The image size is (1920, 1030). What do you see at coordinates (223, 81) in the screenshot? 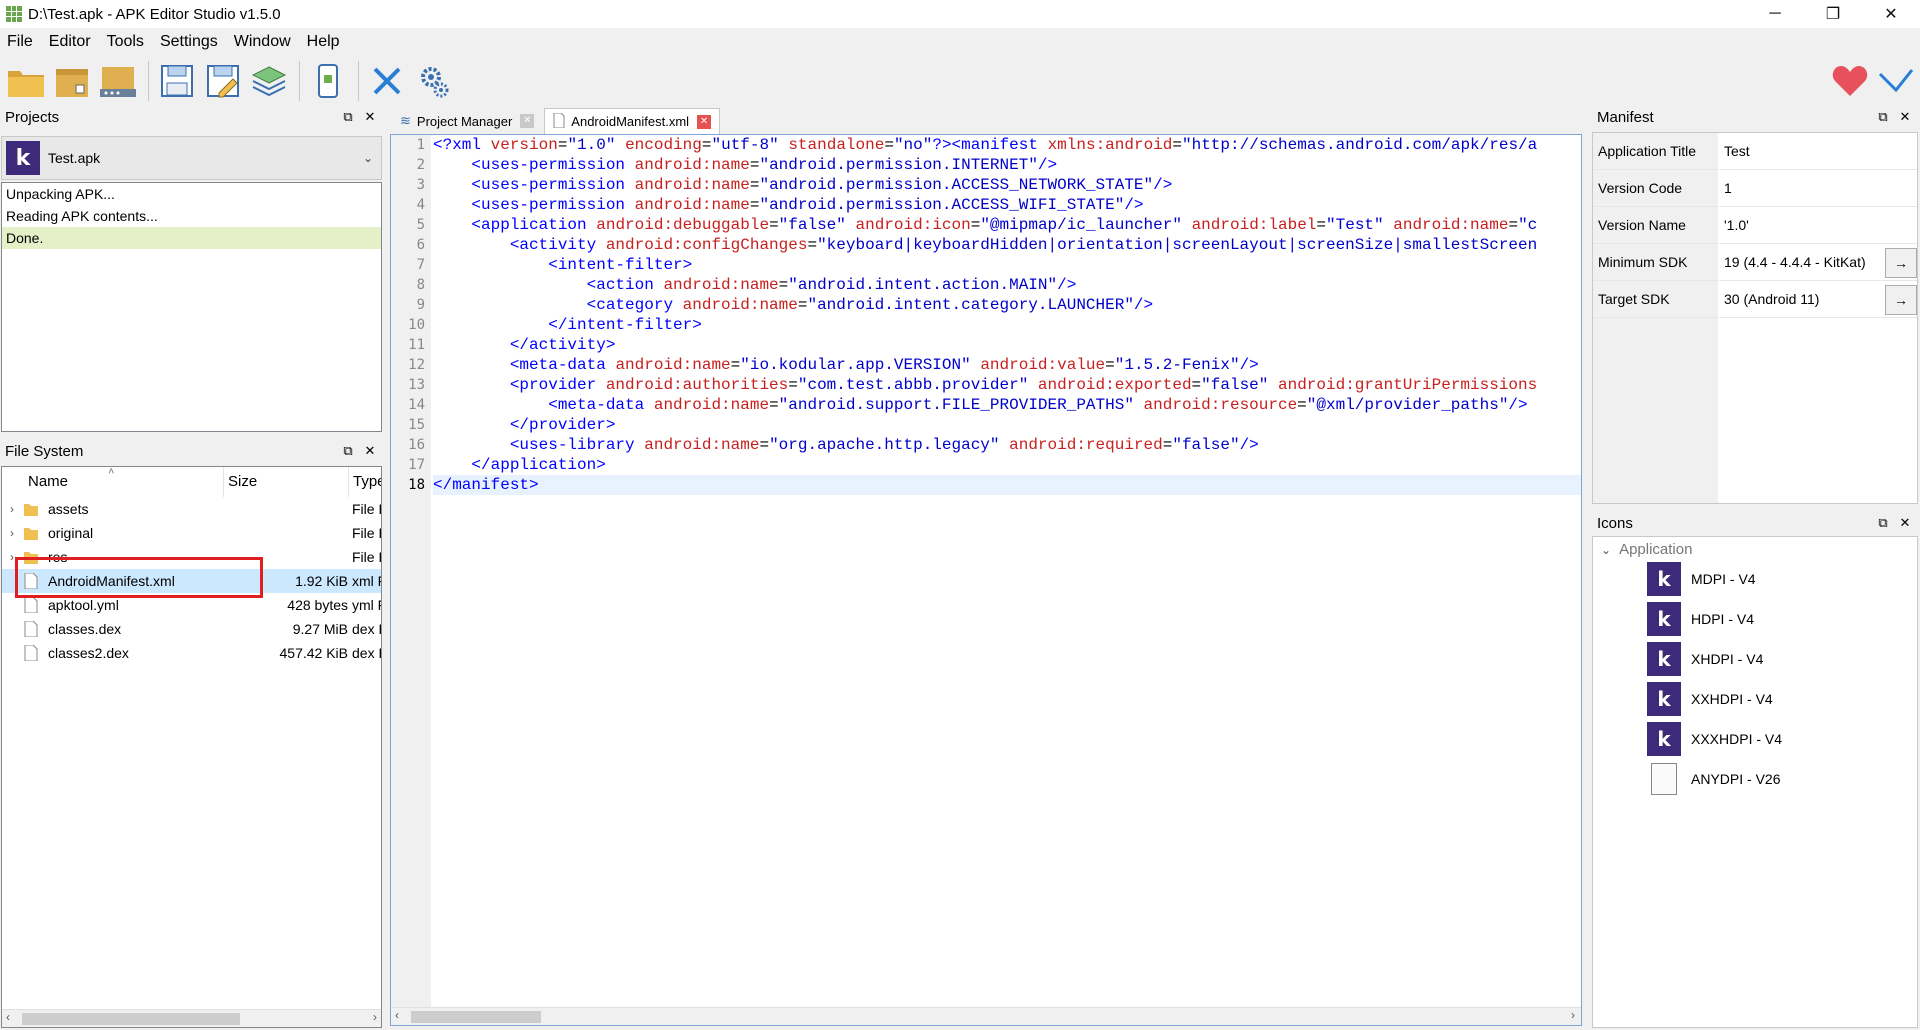
I see `save-as-icon` at bounding box center [223, 81].